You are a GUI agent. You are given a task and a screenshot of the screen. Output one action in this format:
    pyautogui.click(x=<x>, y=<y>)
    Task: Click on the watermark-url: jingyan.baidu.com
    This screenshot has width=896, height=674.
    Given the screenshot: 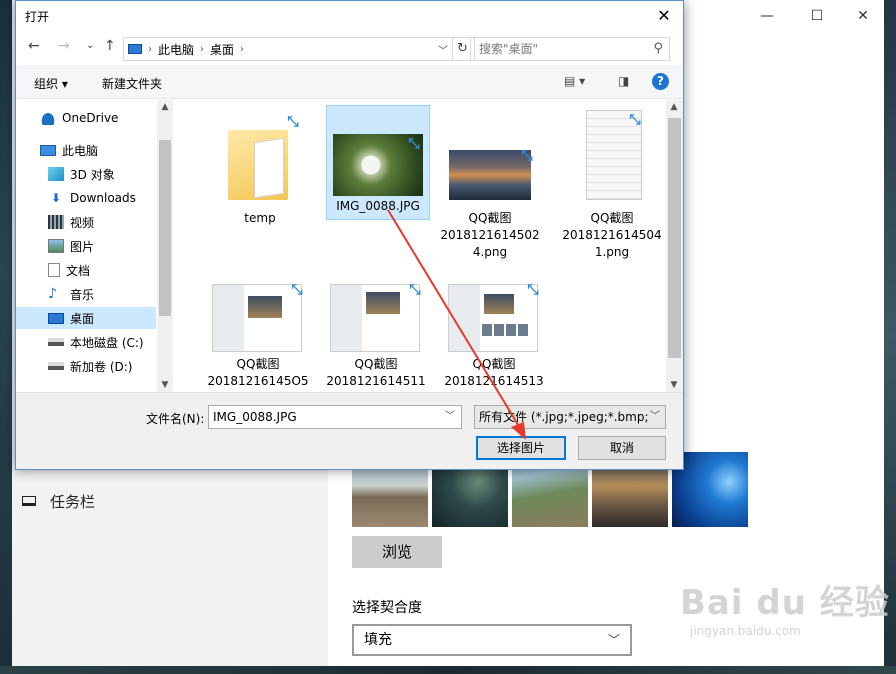 What is the action you would take?
    pyautogui.click(x=745, y=631)
    